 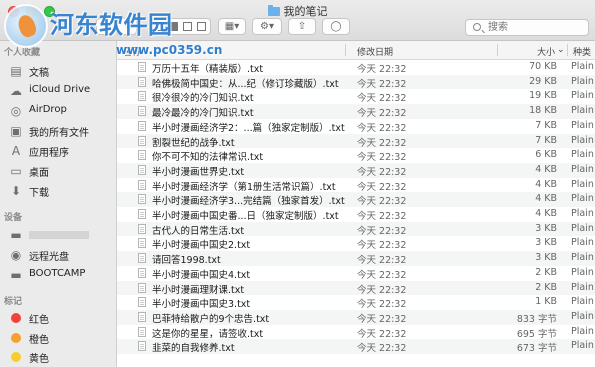 I want to click on tag-button: ◯, so click(x=336, y=26).